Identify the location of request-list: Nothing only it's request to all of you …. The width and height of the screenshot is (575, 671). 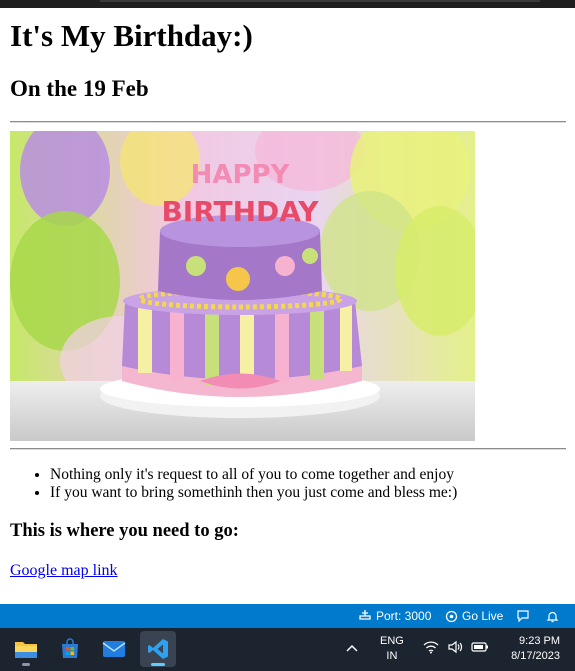
(233, 484).